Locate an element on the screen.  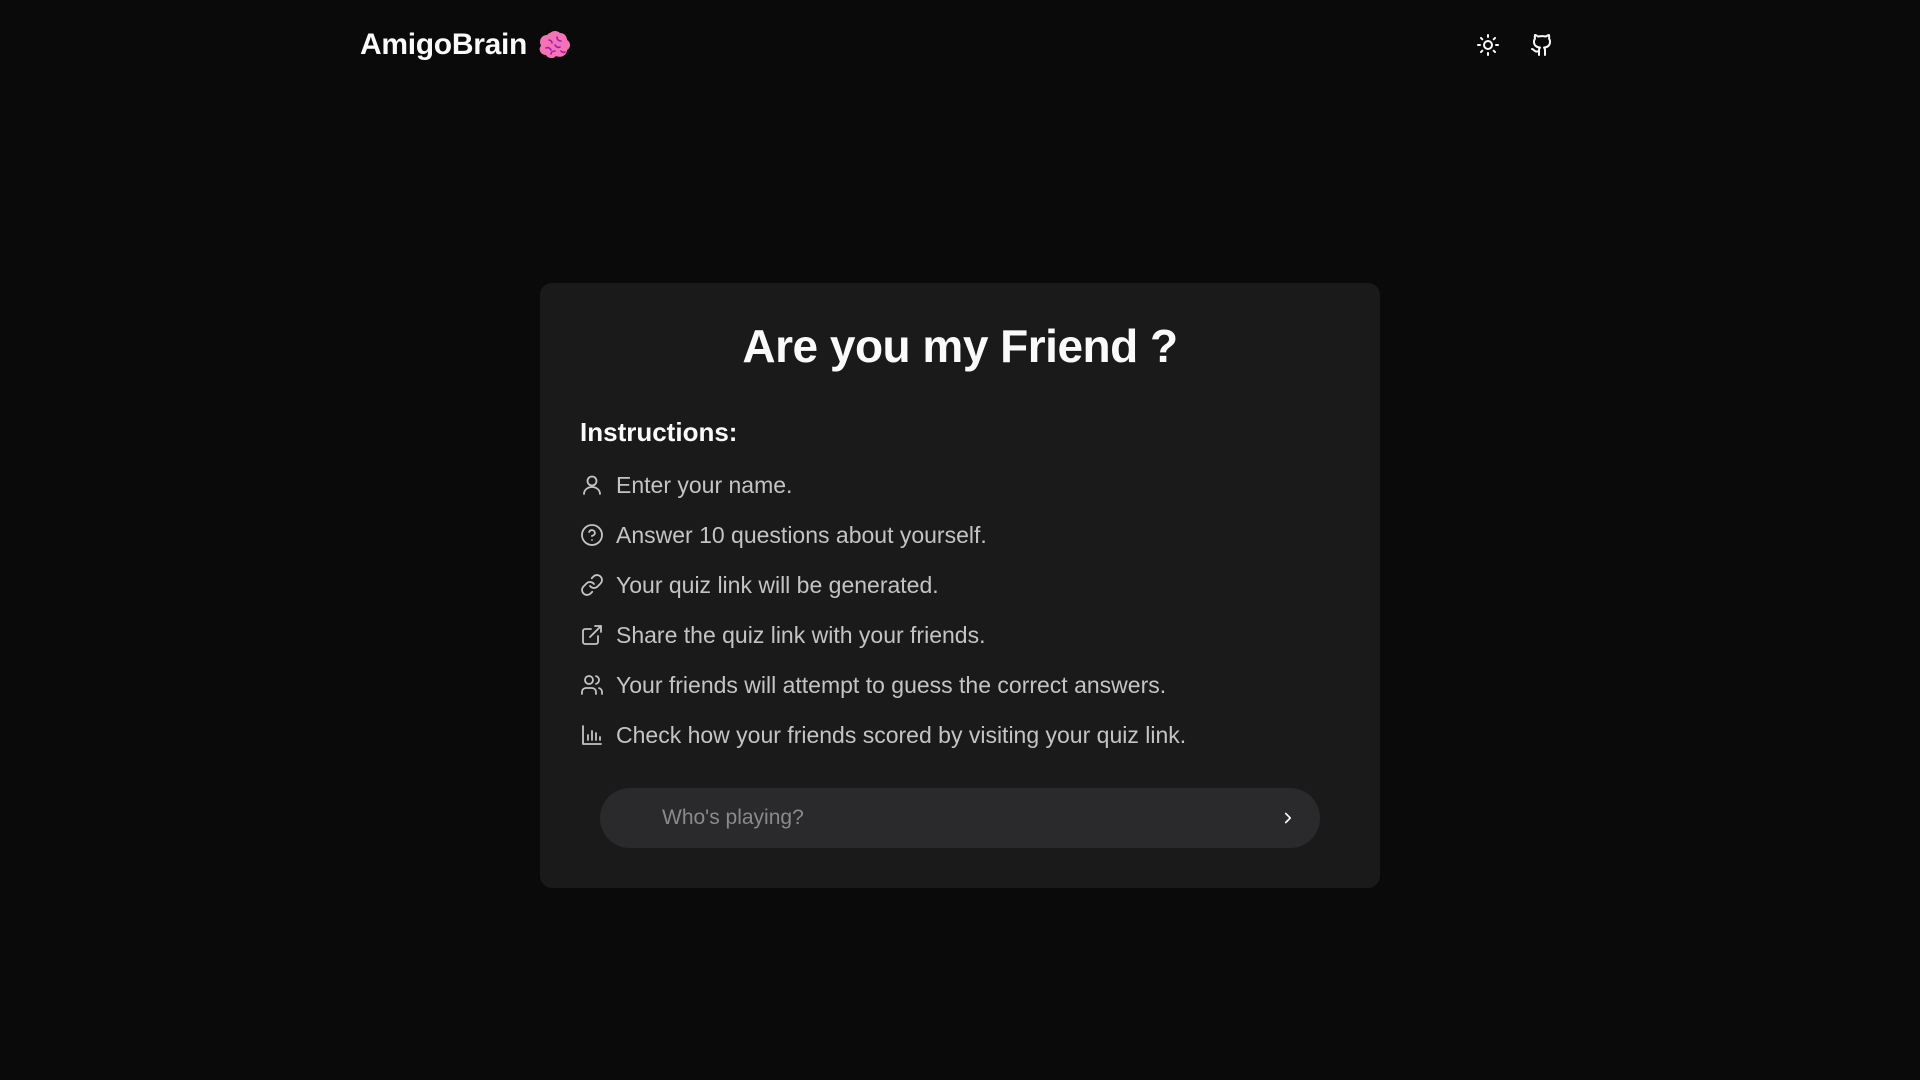
sun-icon is located at coordinates (1488, 45).